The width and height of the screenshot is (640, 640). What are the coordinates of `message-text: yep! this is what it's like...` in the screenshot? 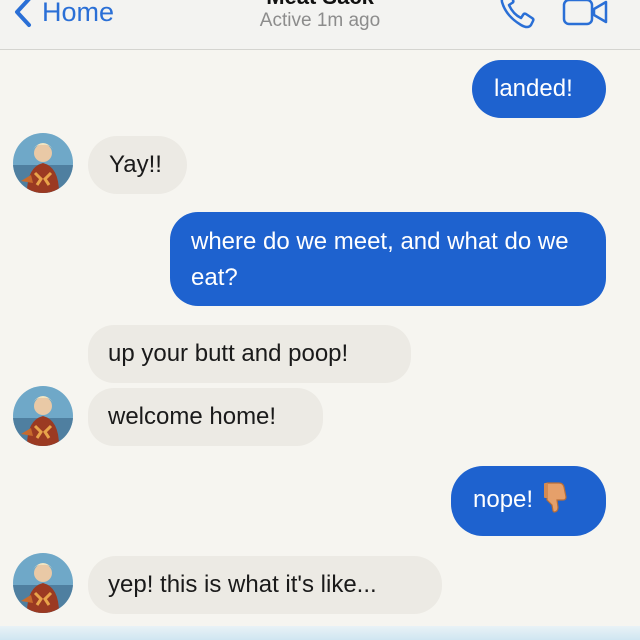 It's located at (242, 584).